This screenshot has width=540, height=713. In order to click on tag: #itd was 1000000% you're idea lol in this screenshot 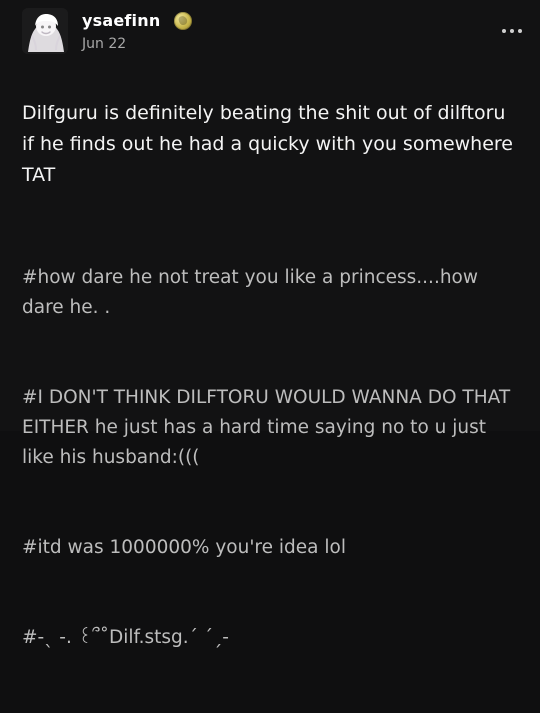, I will do `click(270, 548)`.